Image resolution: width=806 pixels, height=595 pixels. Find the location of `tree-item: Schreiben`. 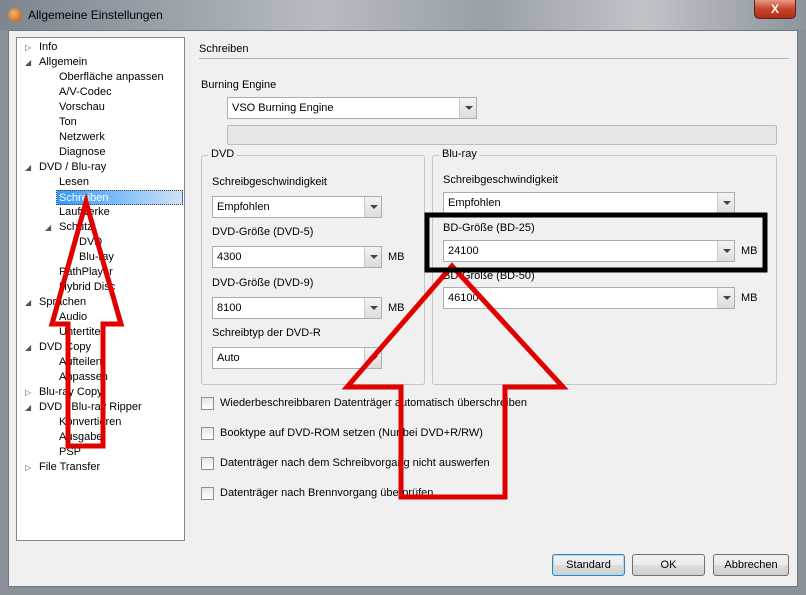

tree-item: Schreiben is located at coordinates (119, 197).